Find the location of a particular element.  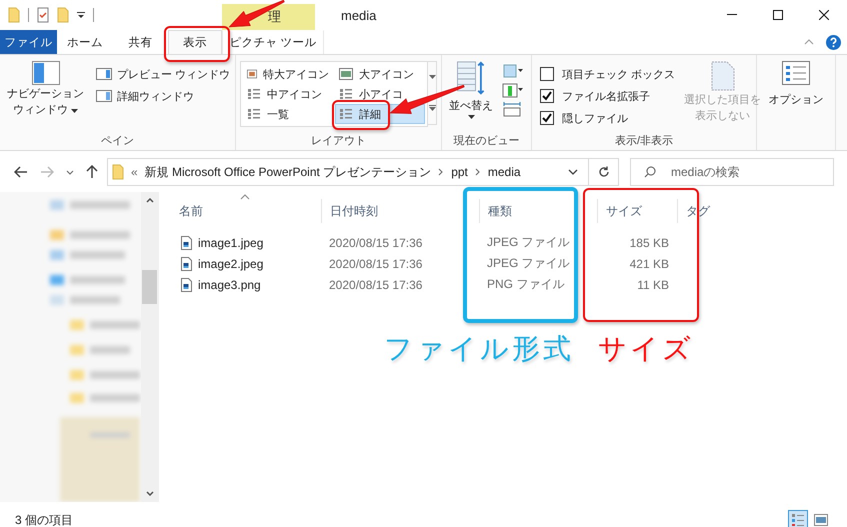

group-label: ペイン is located at coordinates (117, 141).